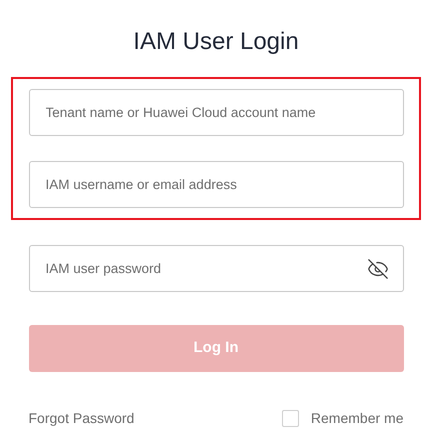  Describe the element at coordinates (357, 418) in the screenshot. I see `remember-label: Remember me` at that location.